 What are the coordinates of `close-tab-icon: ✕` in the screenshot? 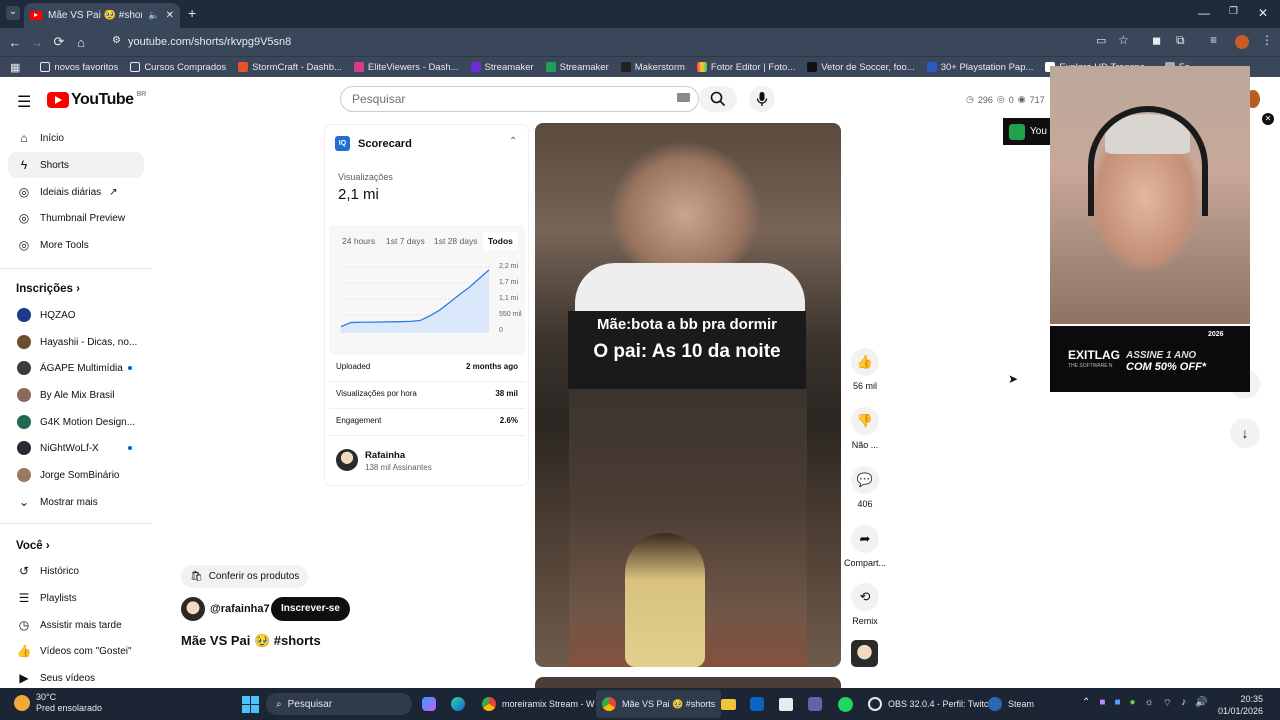 It's located at (170, 15).